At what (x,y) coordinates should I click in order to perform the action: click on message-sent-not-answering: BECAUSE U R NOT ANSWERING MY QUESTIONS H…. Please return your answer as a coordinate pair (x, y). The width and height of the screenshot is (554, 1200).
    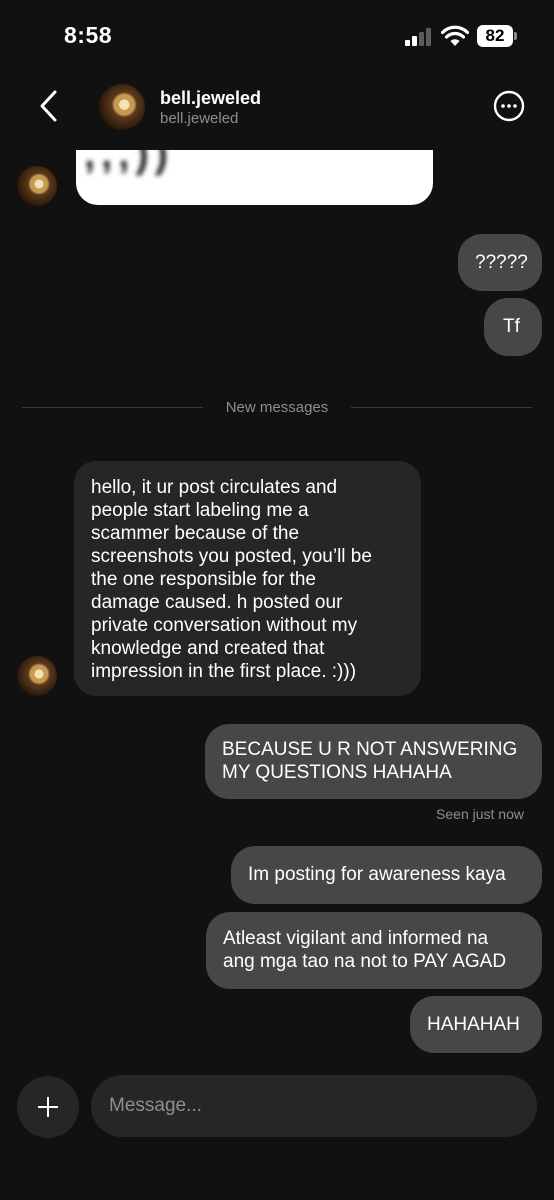
    Looking at the image, I should click on (373, 761).